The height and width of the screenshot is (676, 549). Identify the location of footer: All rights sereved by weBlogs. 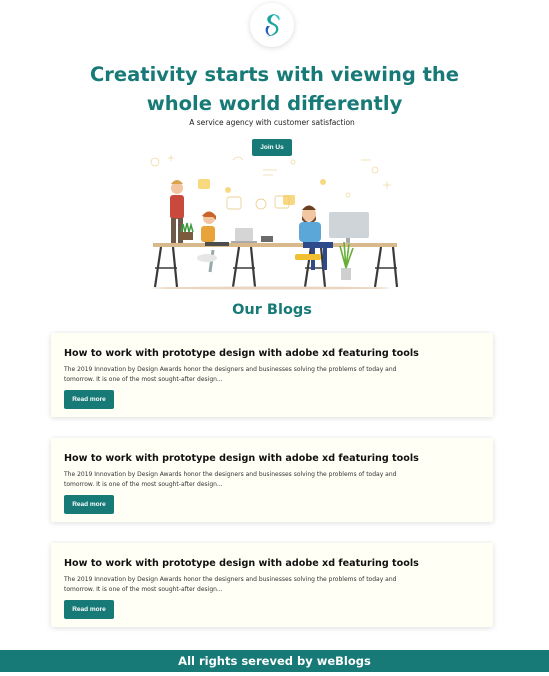
(274, 661).